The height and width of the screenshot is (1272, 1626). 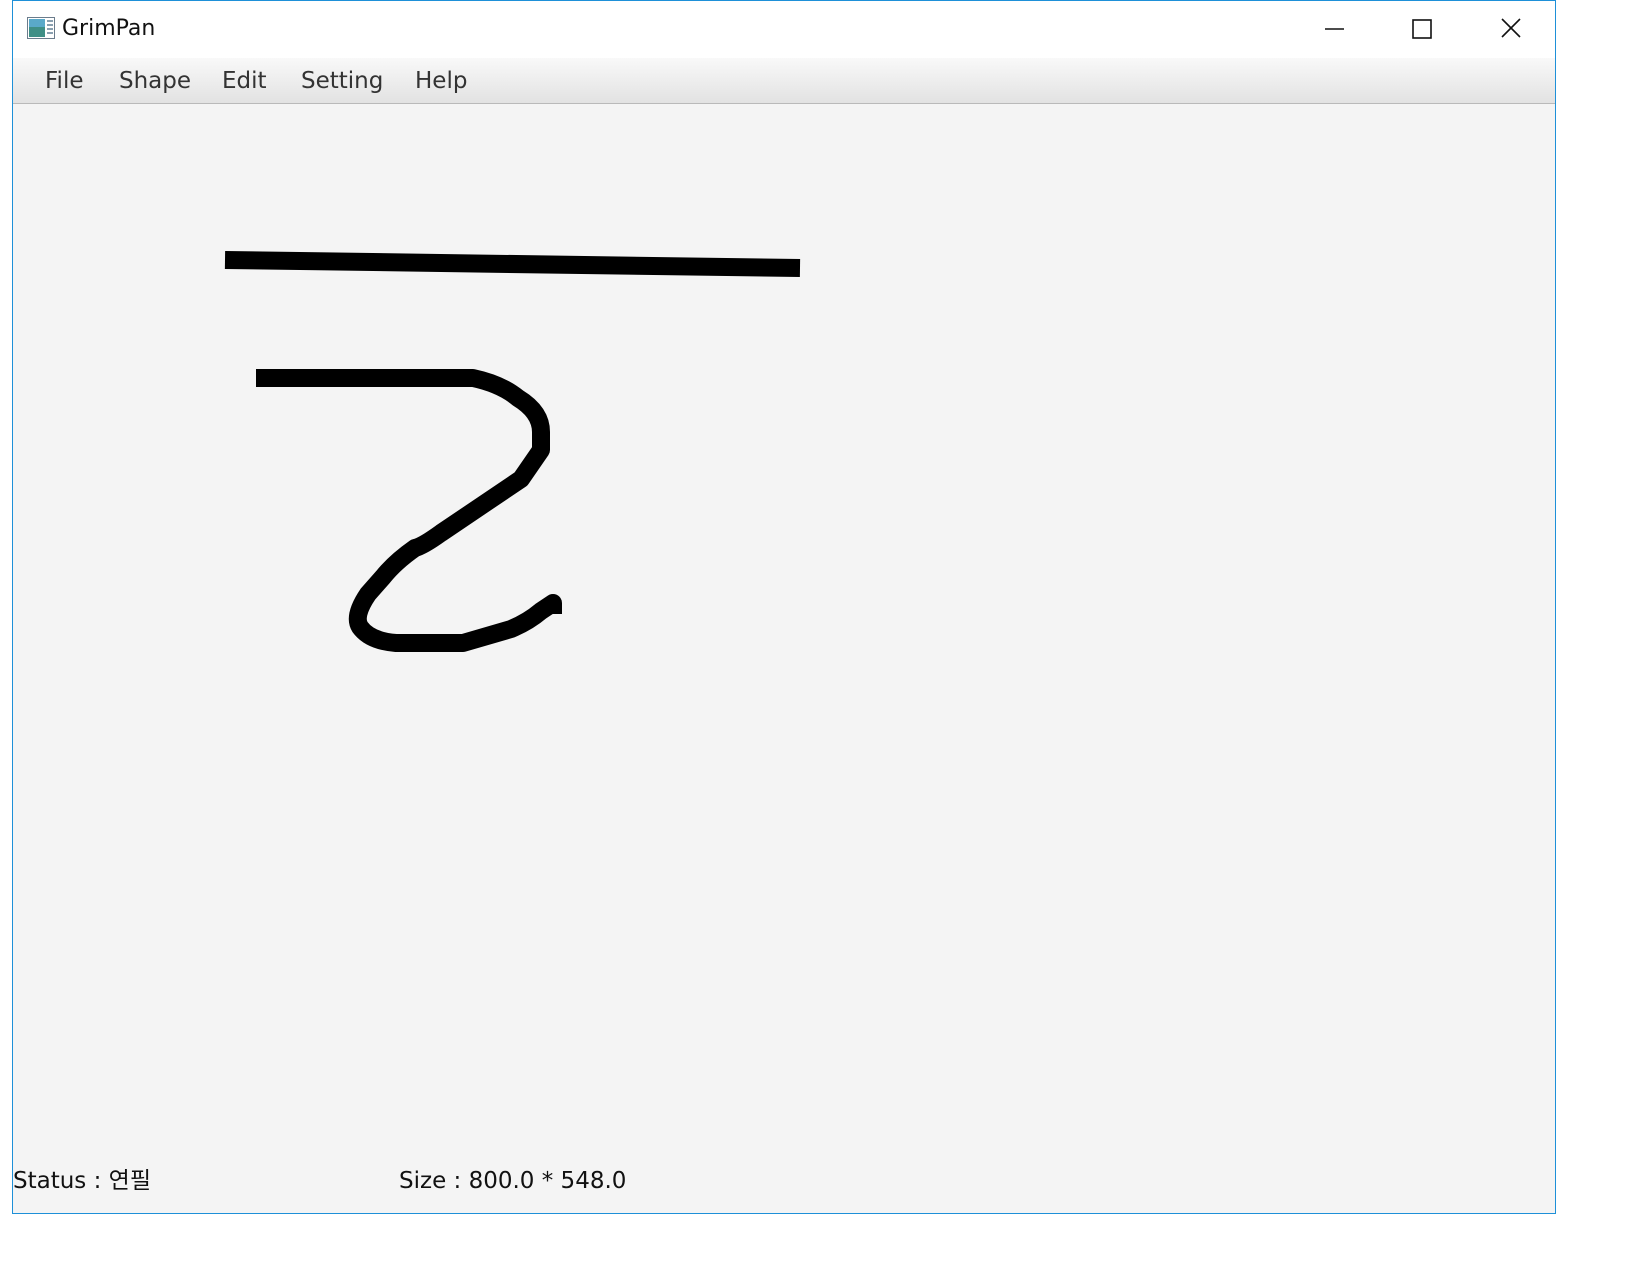 I want to click on menu-edit: Edit, so click(x=244, y=81).